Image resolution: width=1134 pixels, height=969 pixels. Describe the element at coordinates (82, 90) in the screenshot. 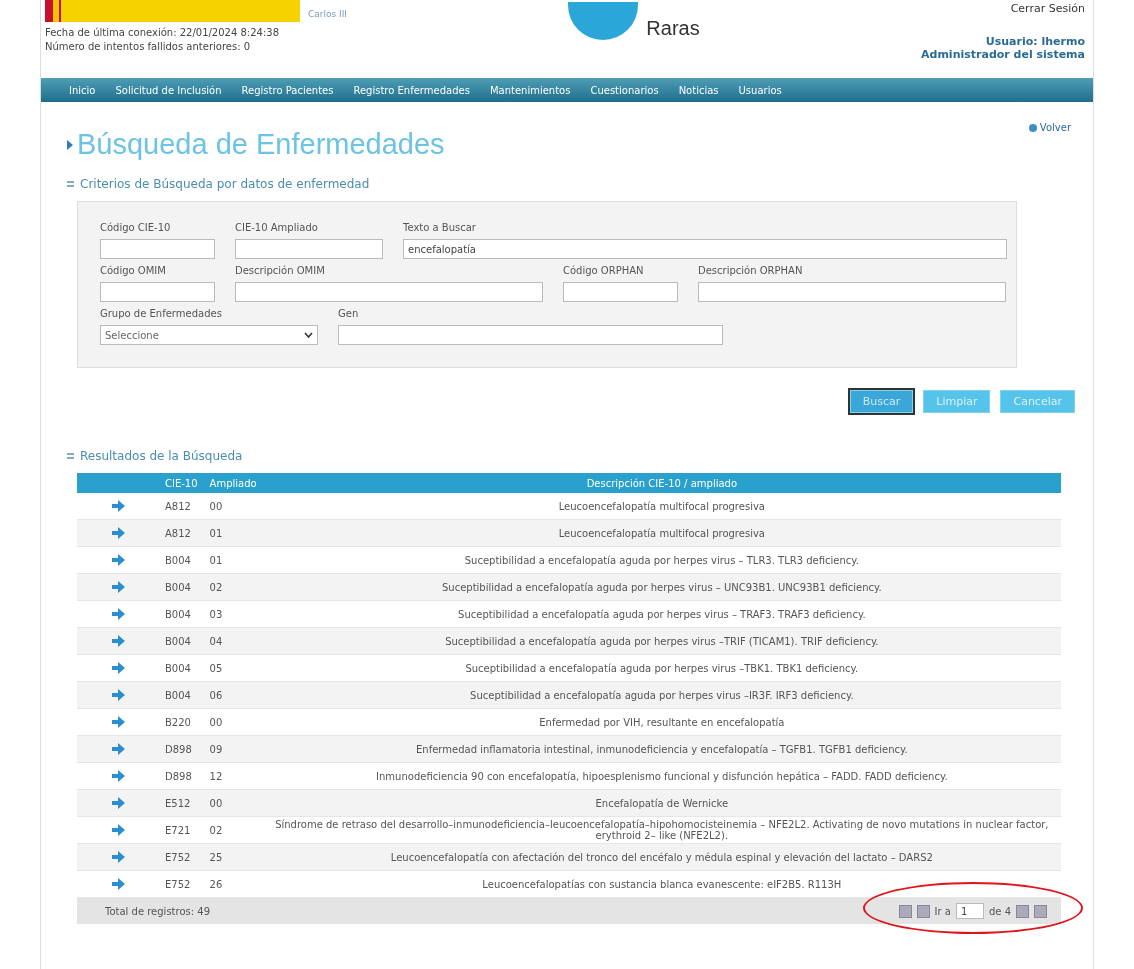

I see `nav-item: Inicio` at that location.